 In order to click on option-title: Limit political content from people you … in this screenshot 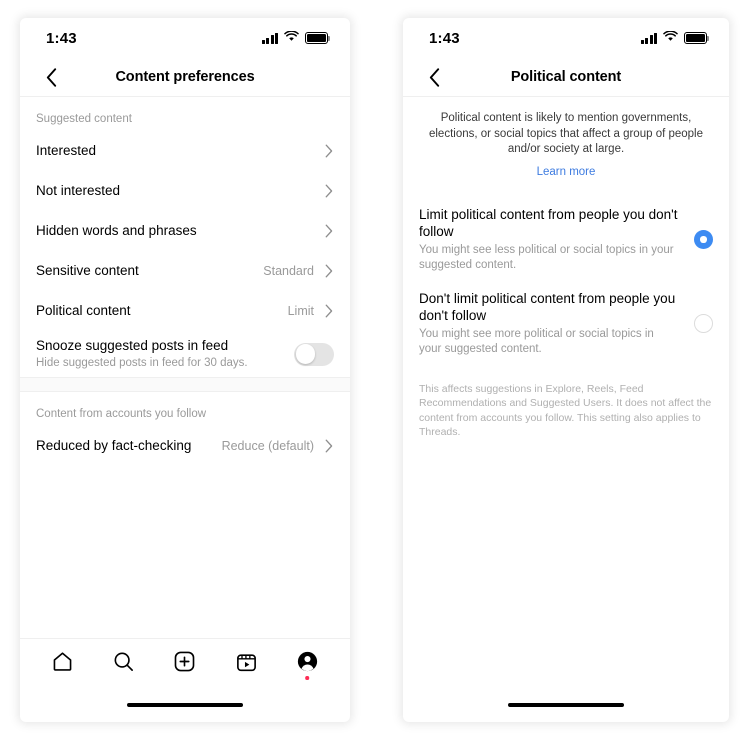, I will do `click(548, 223)`.